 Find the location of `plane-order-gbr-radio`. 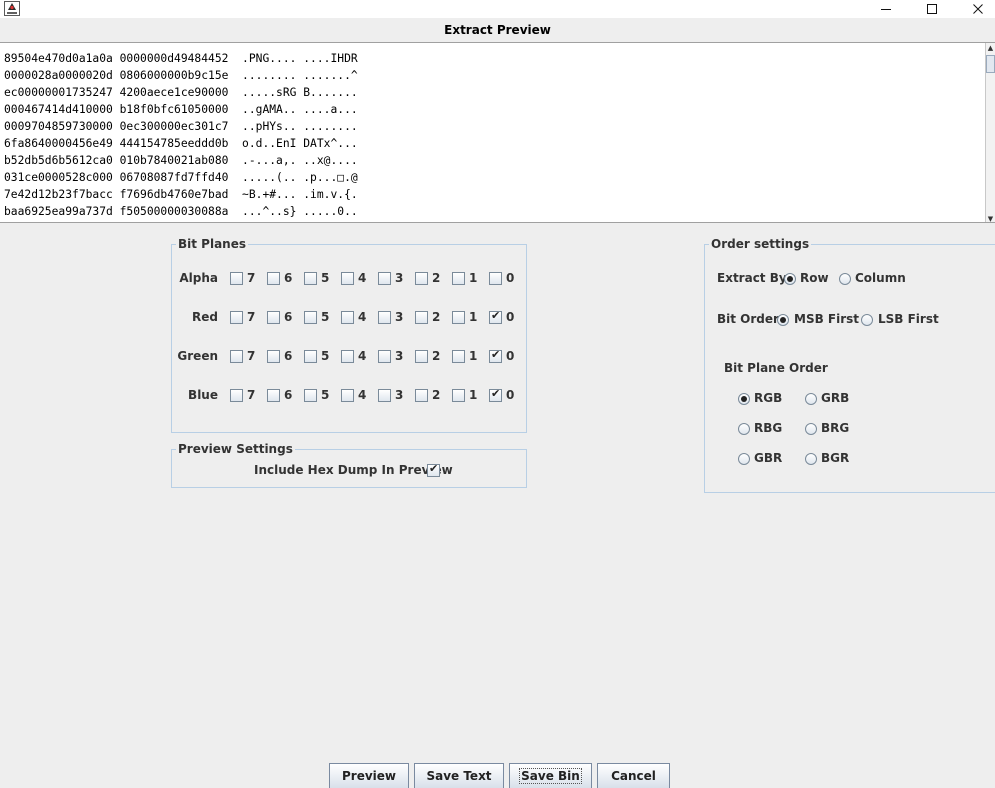

plane-order-gbr-radio is located at coordinates (744, 459).